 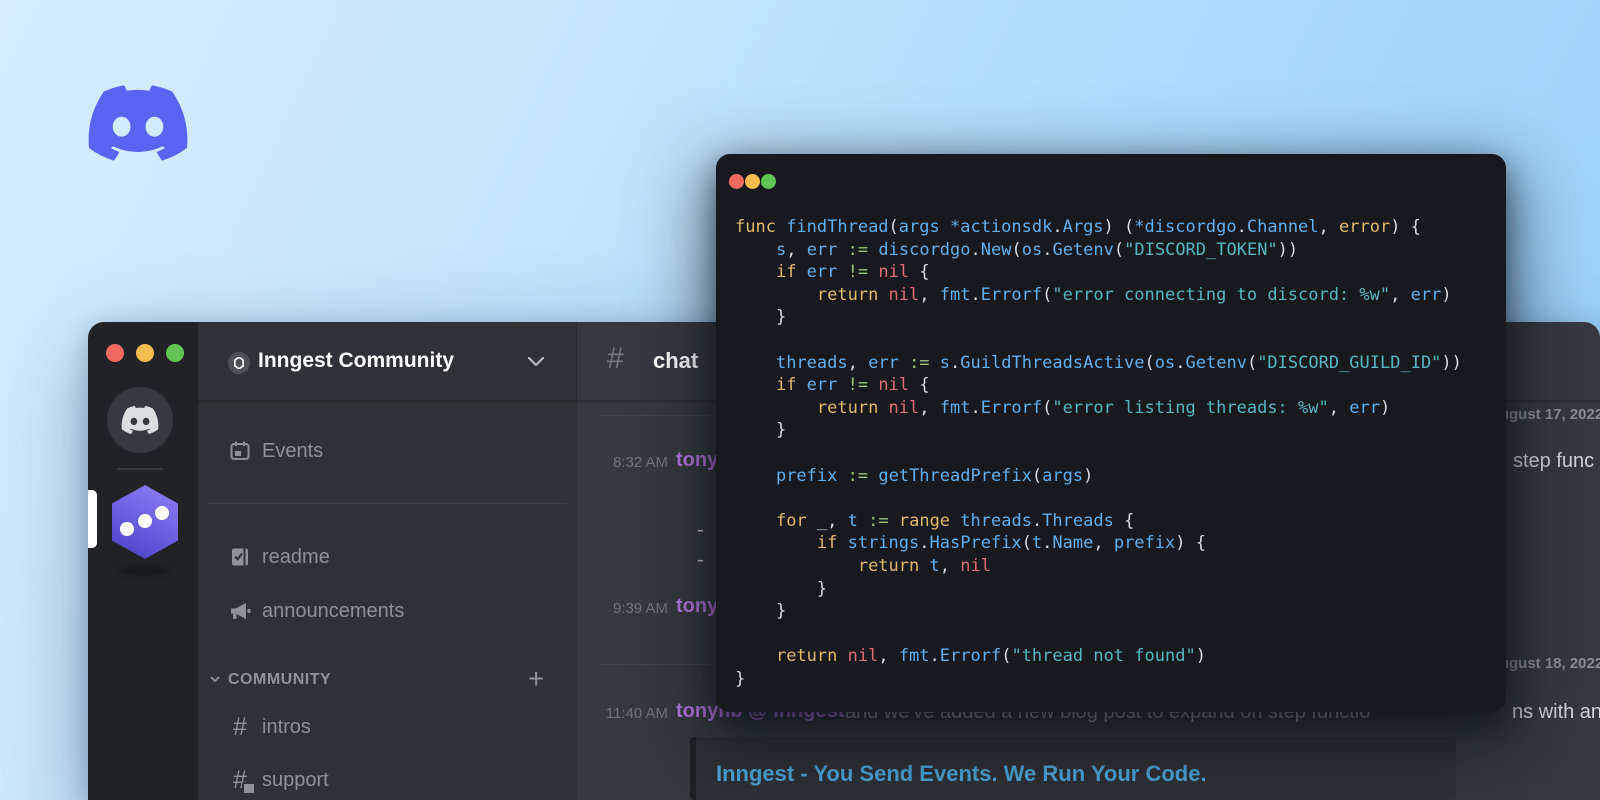 What do you see at coordinates (387, 727) in the screenshot?
I see `channel-item-intros: # intros` at bounding box center [387, 727].